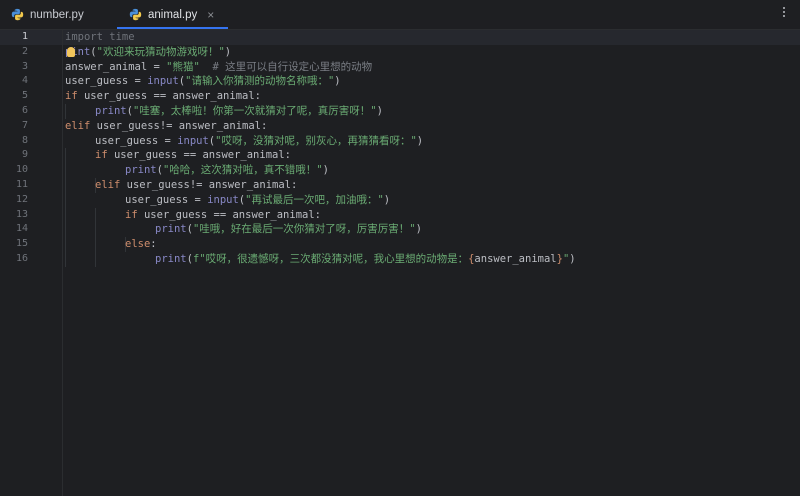  What do you see at coordinates (21, 258) in the screenshot?
I see `line-number: 16` at bounding box center [21, 258].